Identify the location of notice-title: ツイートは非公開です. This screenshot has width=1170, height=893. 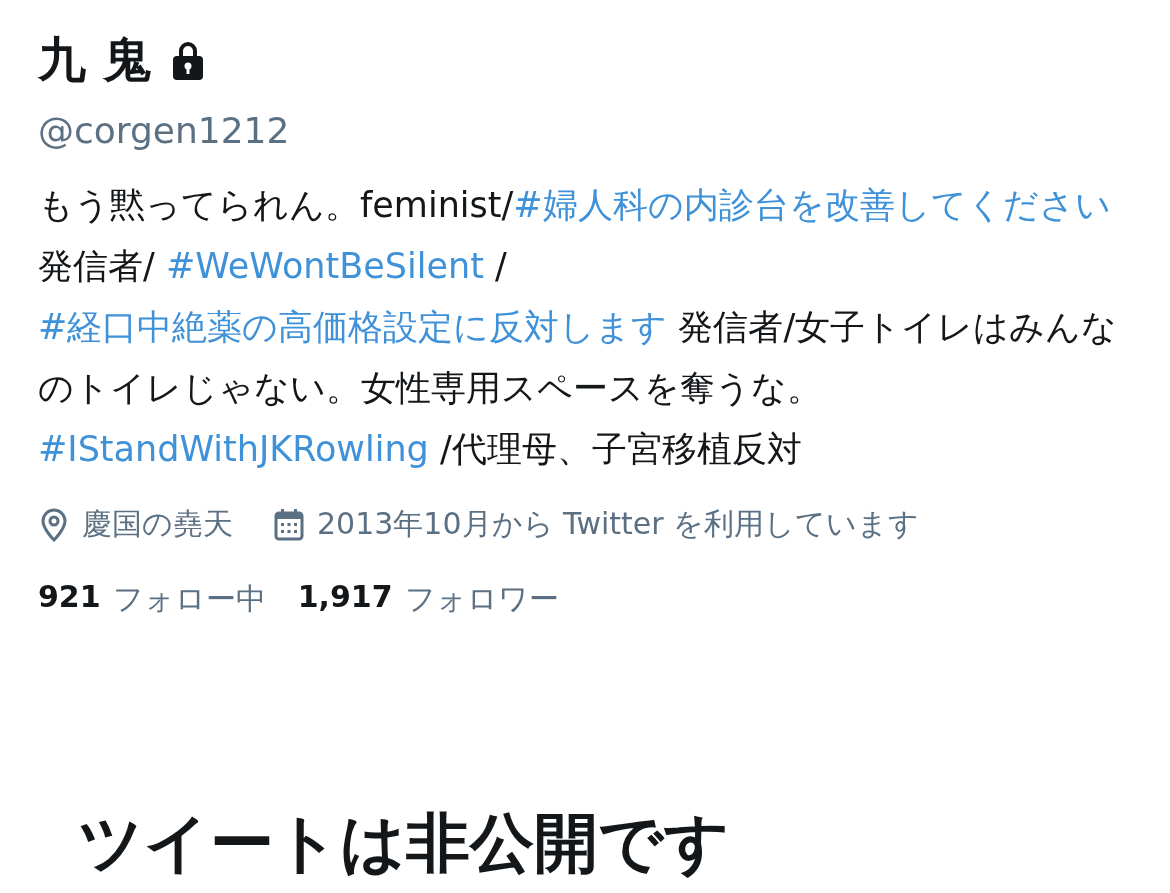
(404, 843).